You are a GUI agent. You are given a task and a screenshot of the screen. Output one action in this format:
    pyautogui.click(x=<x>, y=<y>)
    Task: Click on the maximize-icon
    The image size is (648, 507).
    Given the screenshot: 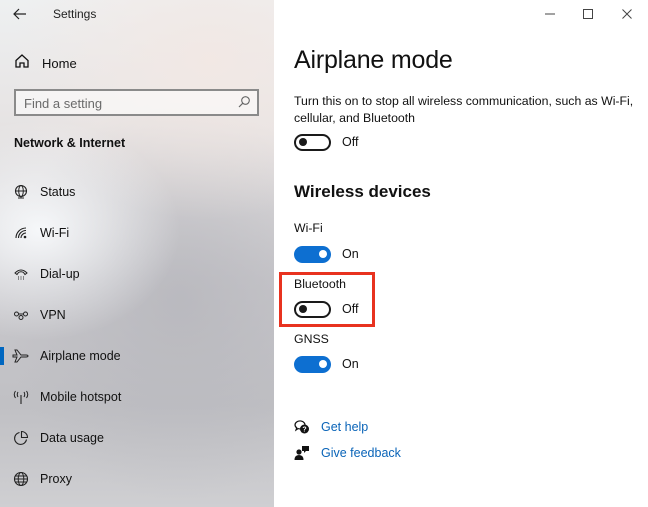 What is the action you would take?
    pyautogui.click(x=588, y=14)
    